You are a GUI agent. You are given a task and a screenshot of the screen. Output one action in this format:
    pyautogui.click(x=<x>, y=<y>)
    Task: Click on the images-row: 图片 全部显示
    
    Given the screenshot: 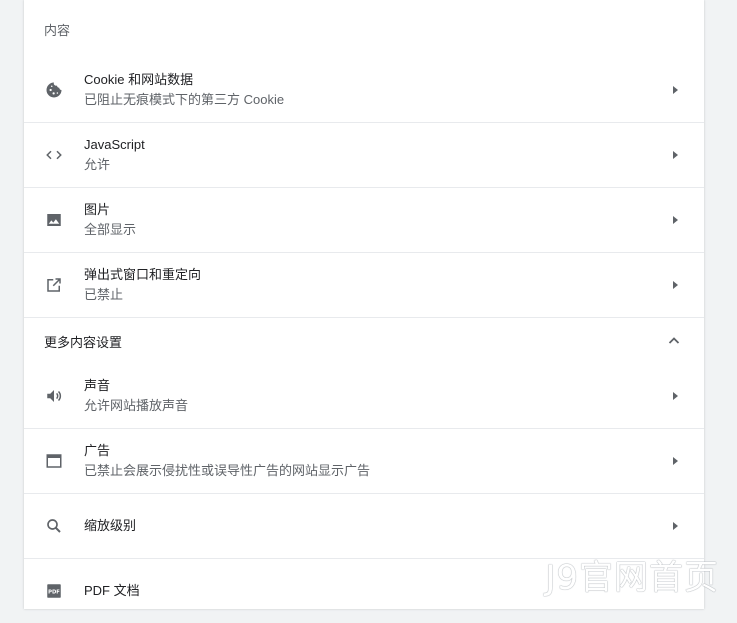 What is the action you would take?
    pyautogui.click(x=364, y=219)
    